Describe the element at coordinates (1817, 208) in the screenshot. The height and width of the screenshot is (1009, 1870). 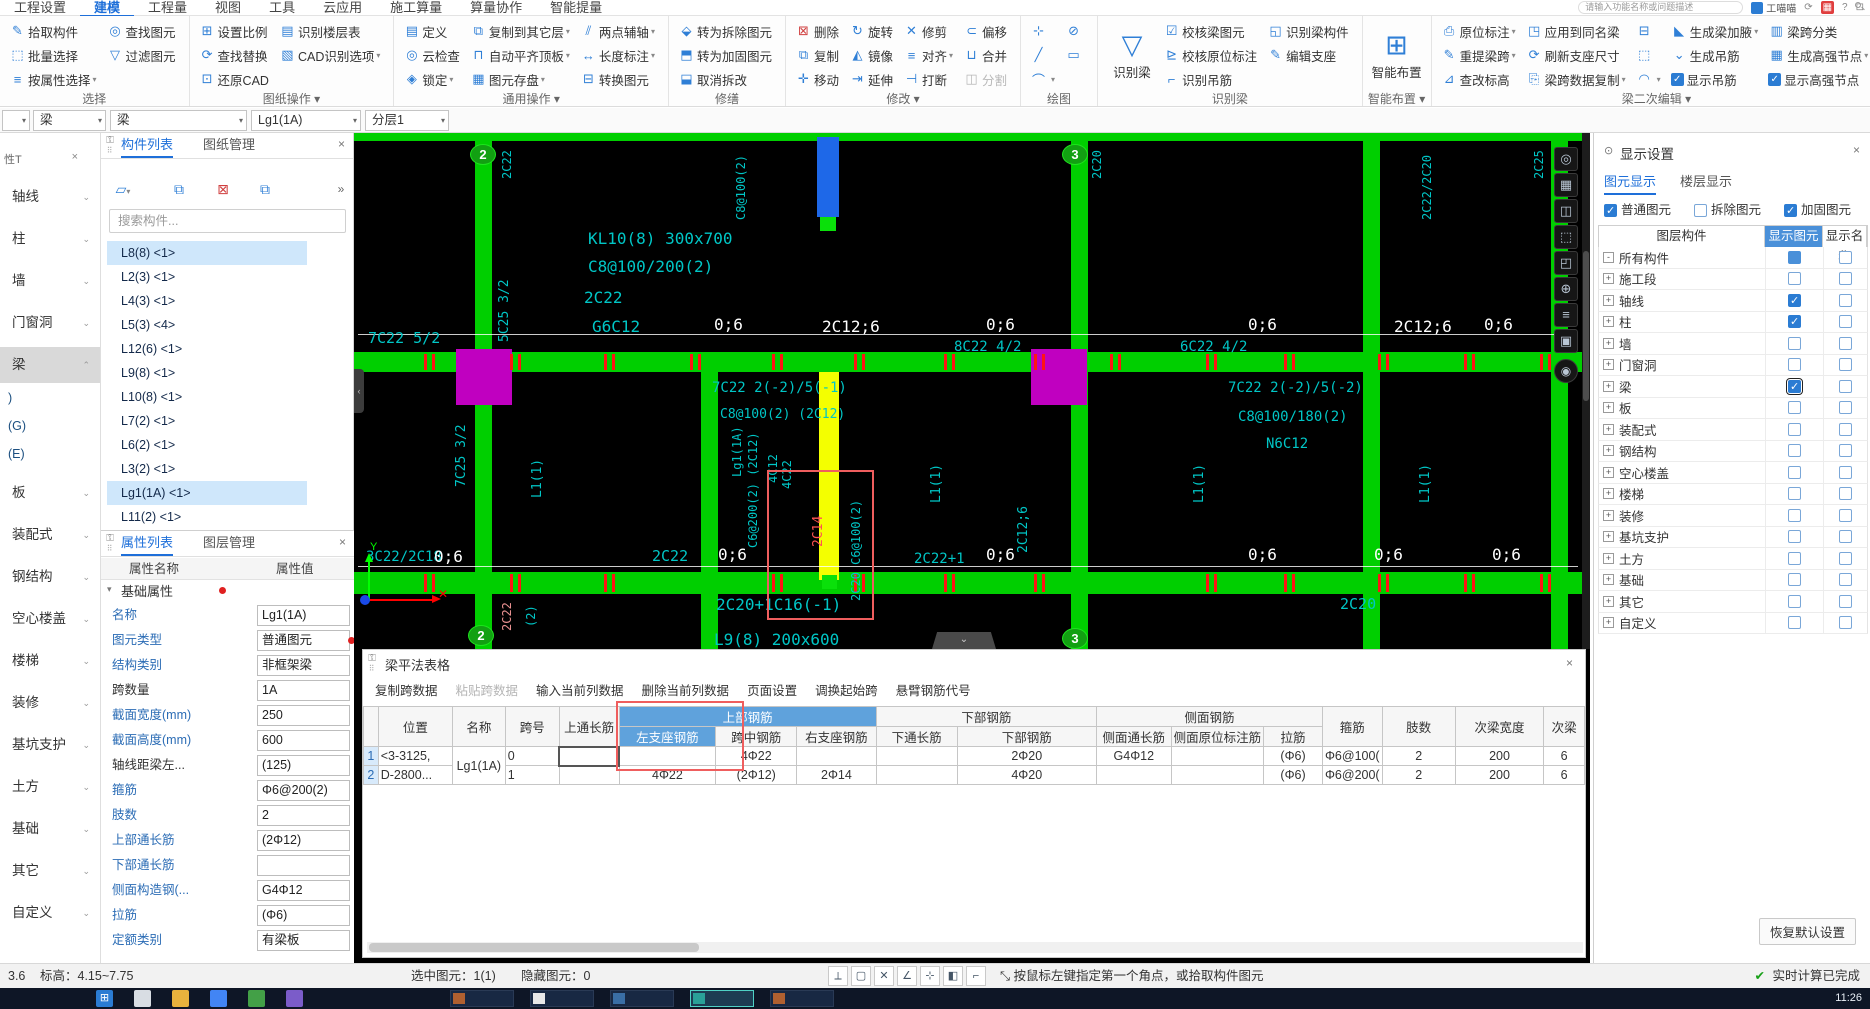
I see `filter-加固图元: 加固图元` at that location.